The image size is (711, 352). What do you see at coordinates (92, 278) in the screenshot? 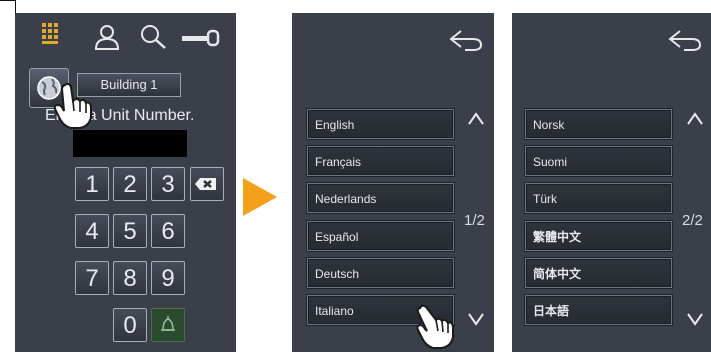
I see `key-7: 7` at bounding box center [92, 278].